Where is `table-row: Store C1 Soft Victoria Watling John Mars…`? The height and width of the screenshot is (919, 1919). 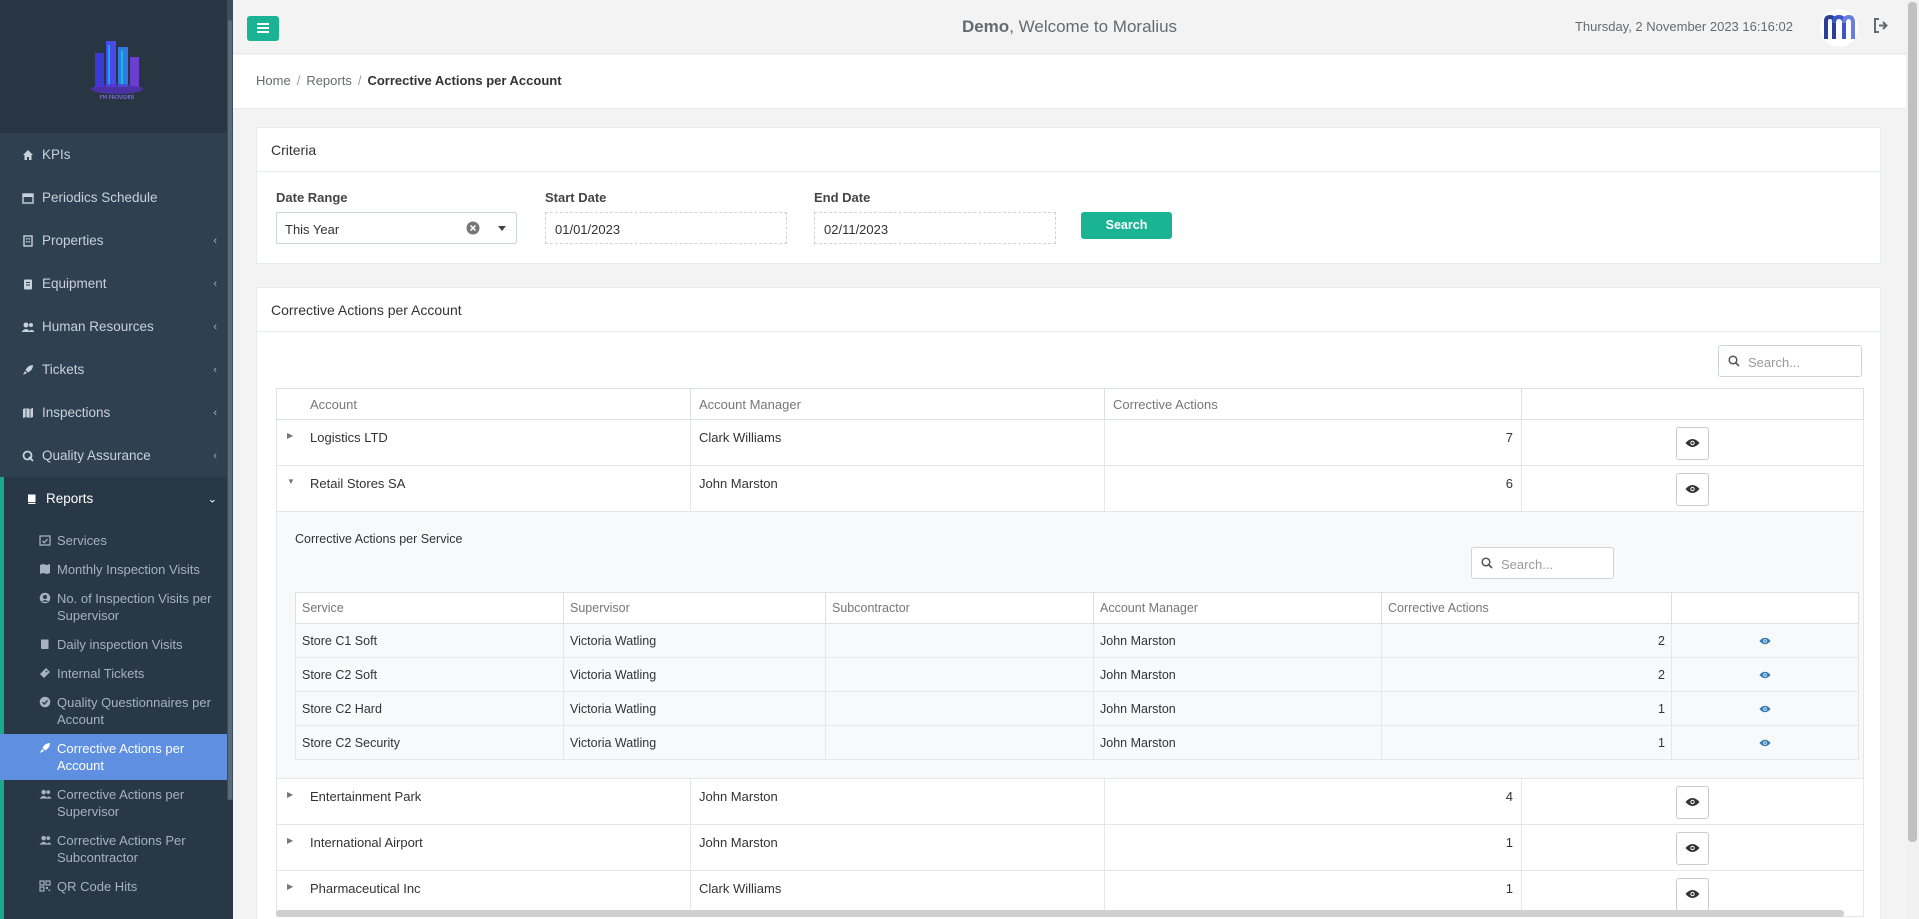
table-row: Store C1 Soft Victoria Watling John Mars… is located at coordinates (1077, 640).